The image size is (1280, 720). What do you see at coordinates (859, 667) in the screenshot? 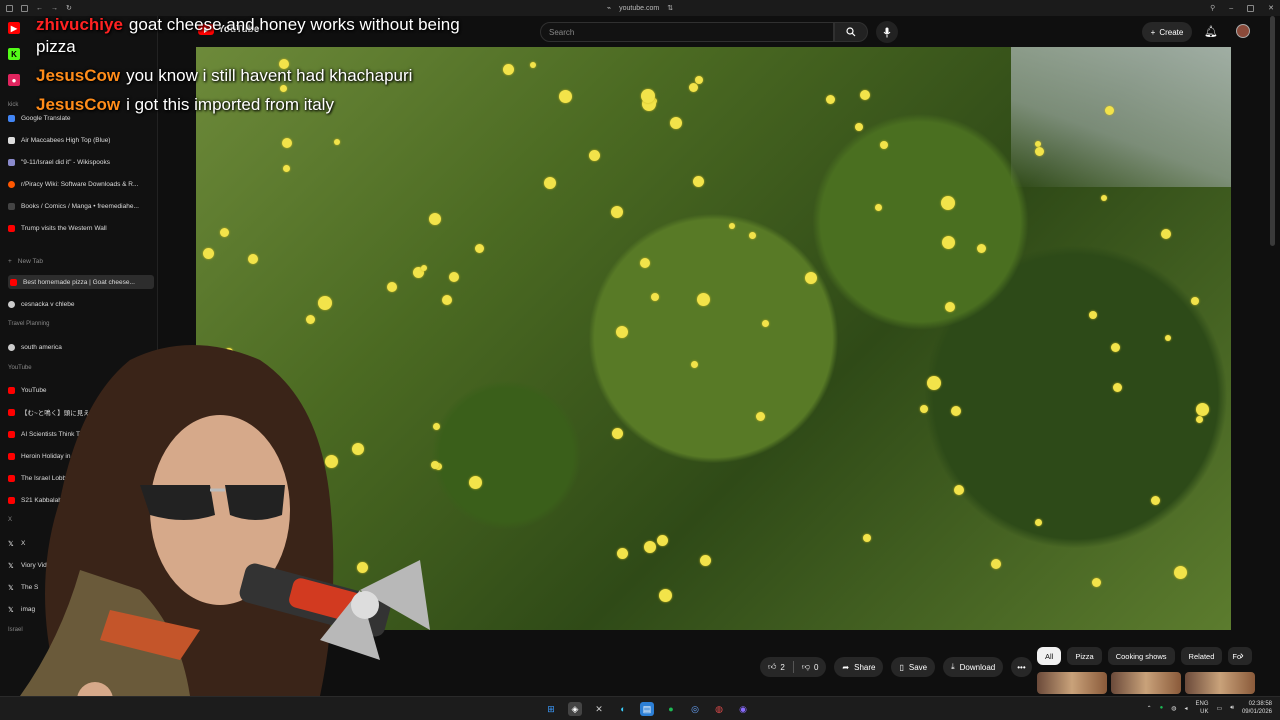
I see `share-button: ➦ Share` at bounding box center [859, 667].